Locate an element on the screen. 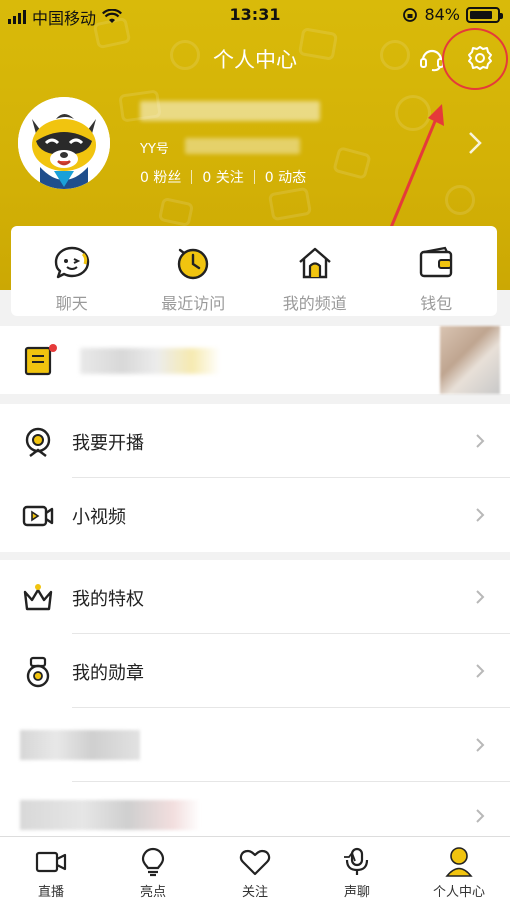  video-camera-icon is located at coordinates (38, 516).